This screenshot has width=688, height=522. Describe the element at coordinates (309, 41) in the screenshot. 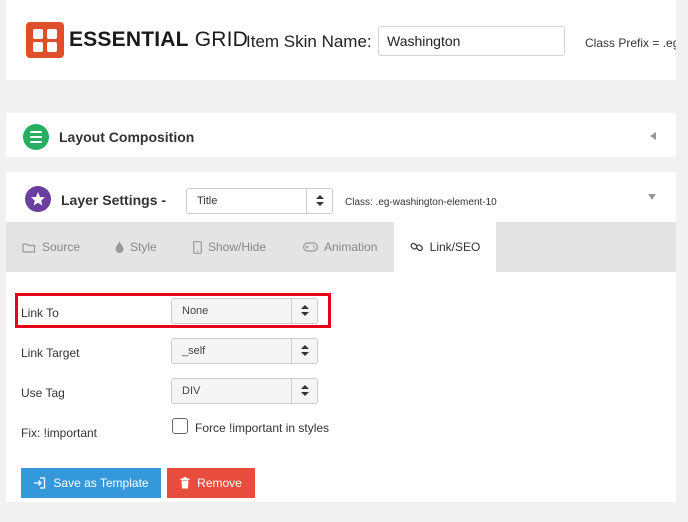

I see `item-skin-name-label: Item Skin Name:` at that location.